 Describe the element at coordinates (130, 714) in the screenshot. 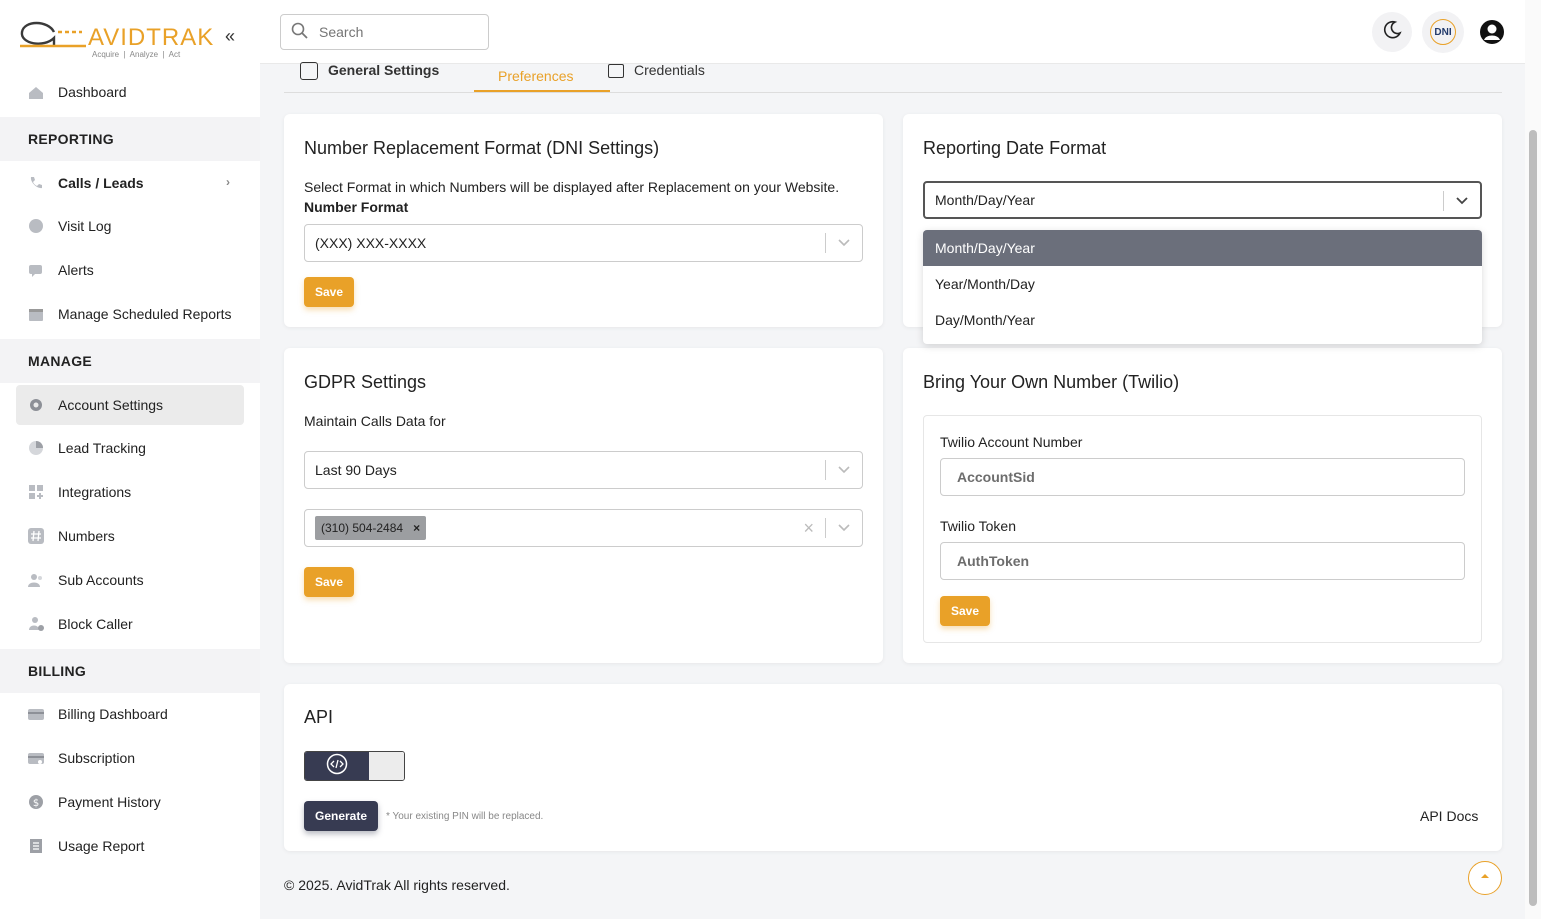

I see `sidebar-item-billing-dashboard: Billing Dashboard` at that location.